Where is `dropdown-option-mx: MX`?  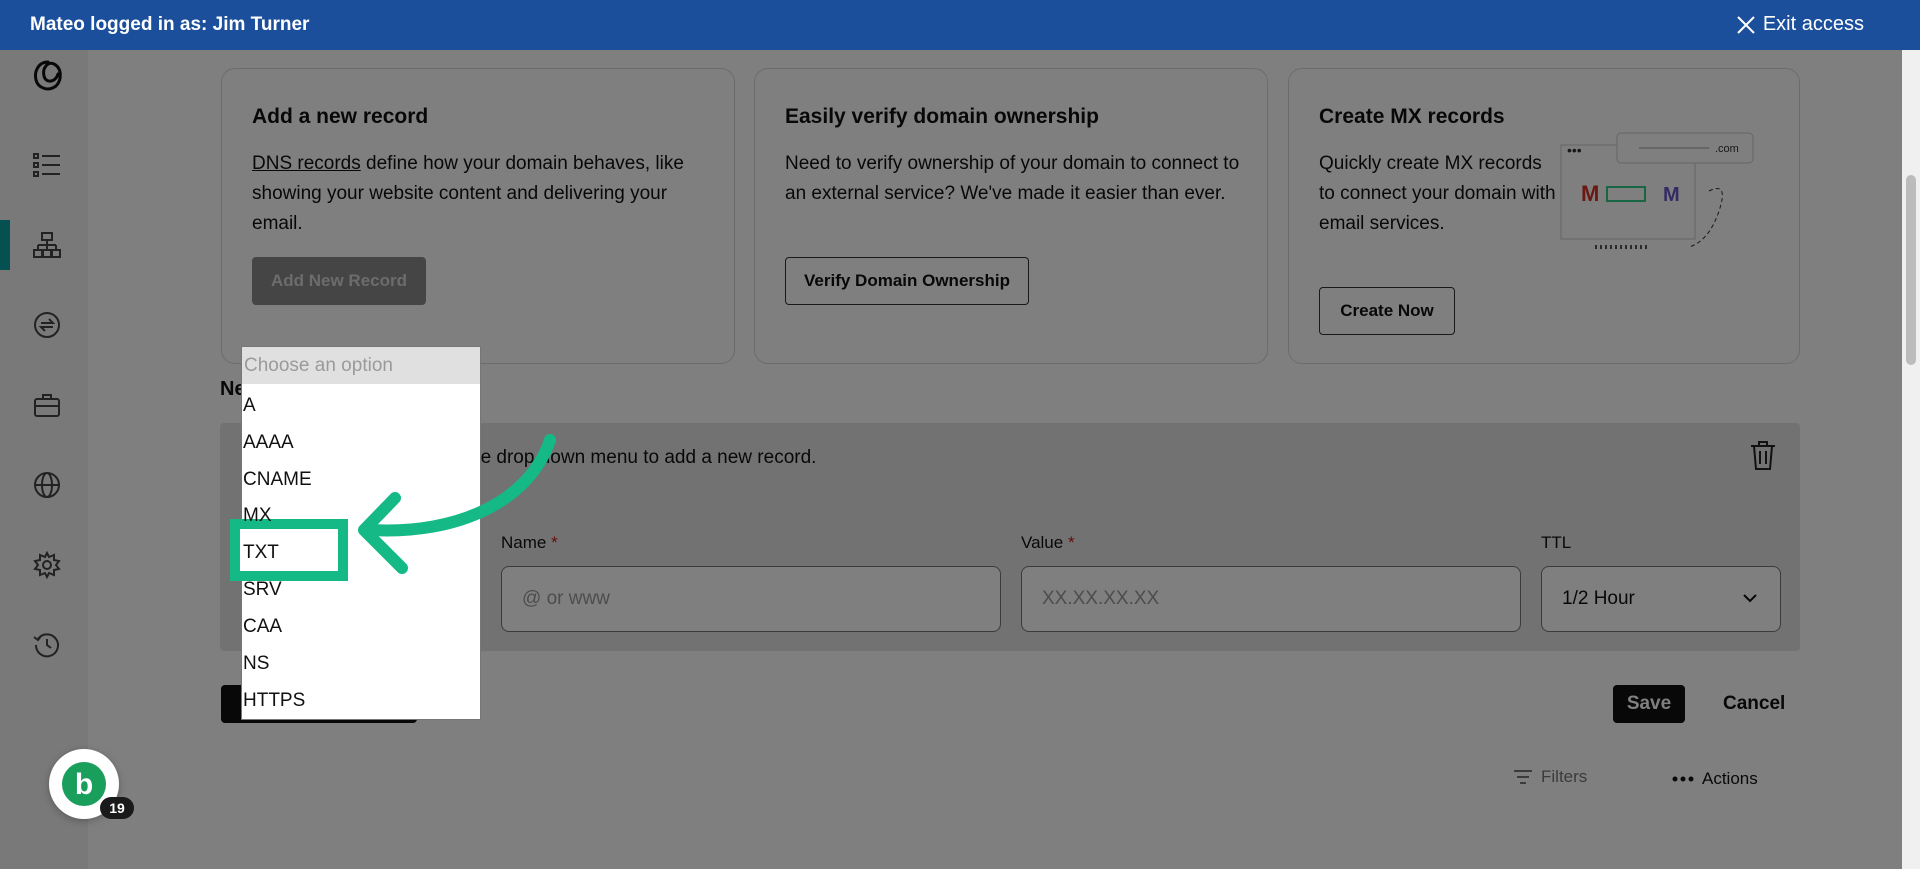 dropdown-option-mx: MX is located at coordinates (257, 516).